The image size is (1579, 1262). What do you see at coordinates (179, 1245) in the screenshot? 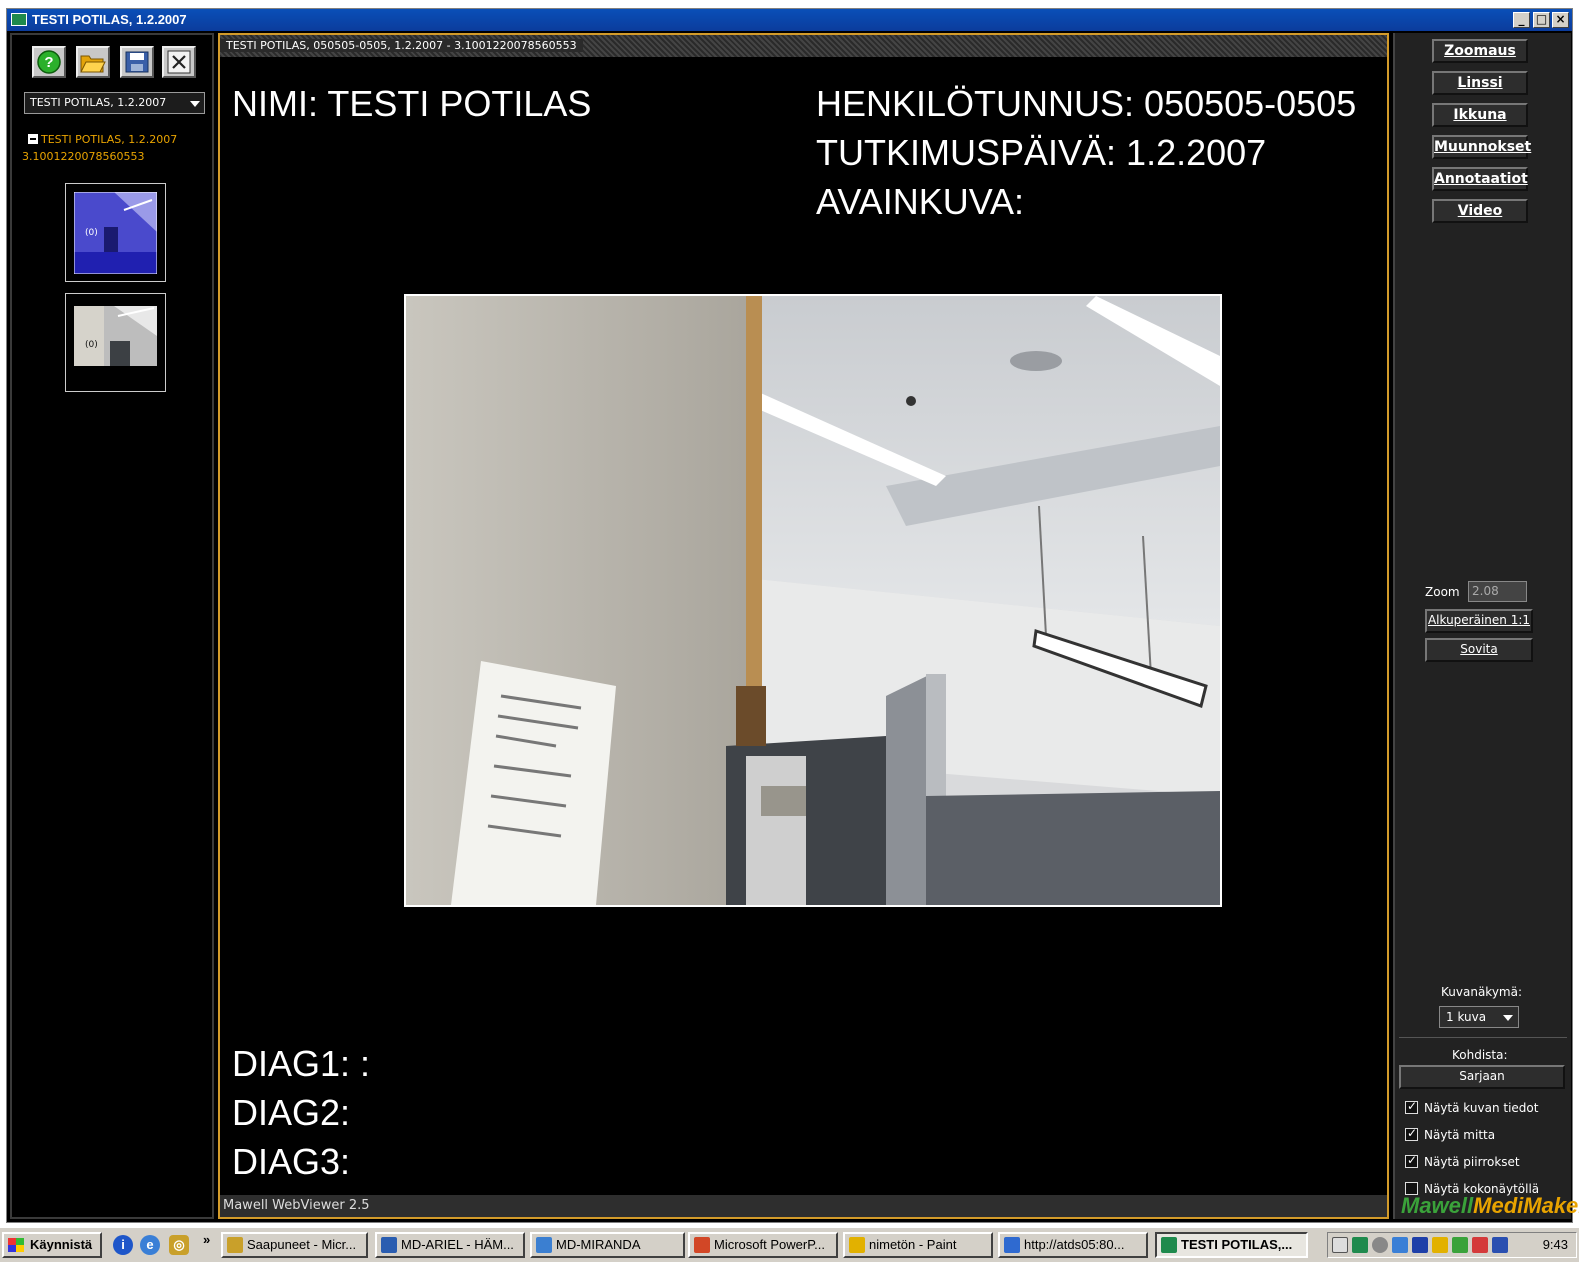
I see `outlook-icon: ◎` at bounding box center [179, 1245].